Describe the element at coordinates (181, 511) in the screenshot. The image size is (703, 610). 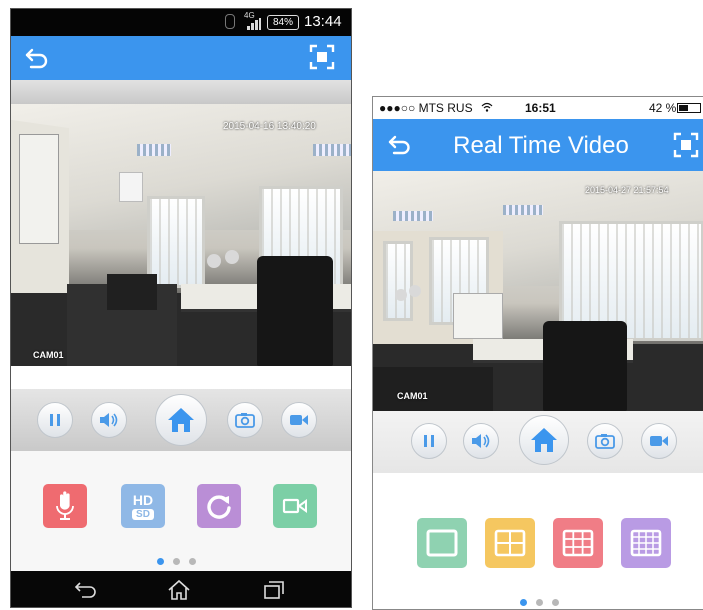
I see `feature-panel: HD SD` at that location.